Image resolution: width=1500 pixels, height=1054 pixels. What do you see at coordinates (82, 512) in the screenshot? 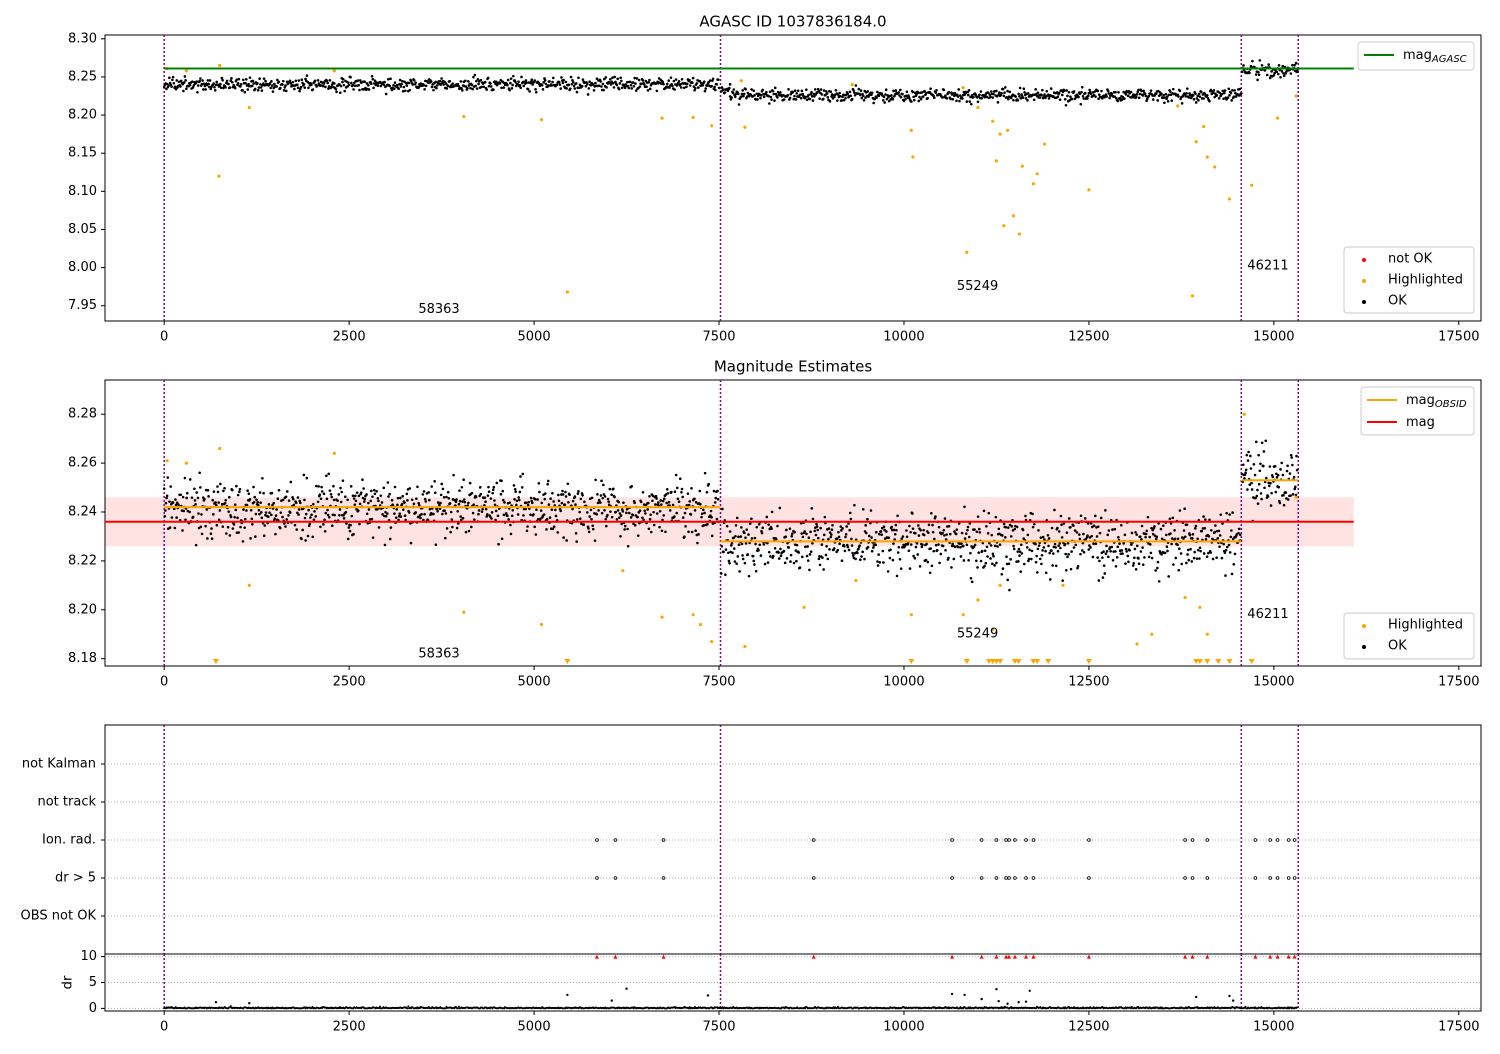
I see `y-tick-label: 8.24` at bounding box center [82, 512].